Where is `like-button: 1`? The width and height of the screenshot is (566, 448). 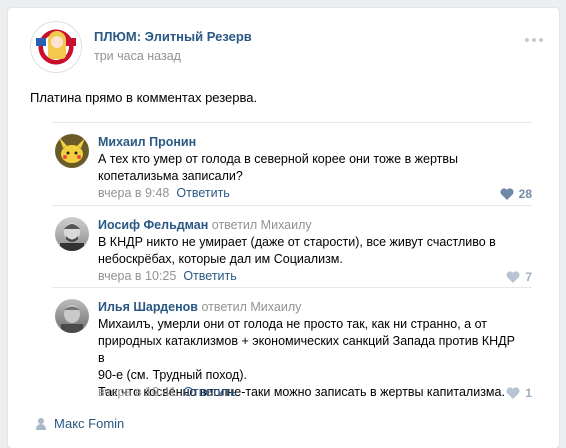 like-button: 1 is located at coordinates (519, 393).